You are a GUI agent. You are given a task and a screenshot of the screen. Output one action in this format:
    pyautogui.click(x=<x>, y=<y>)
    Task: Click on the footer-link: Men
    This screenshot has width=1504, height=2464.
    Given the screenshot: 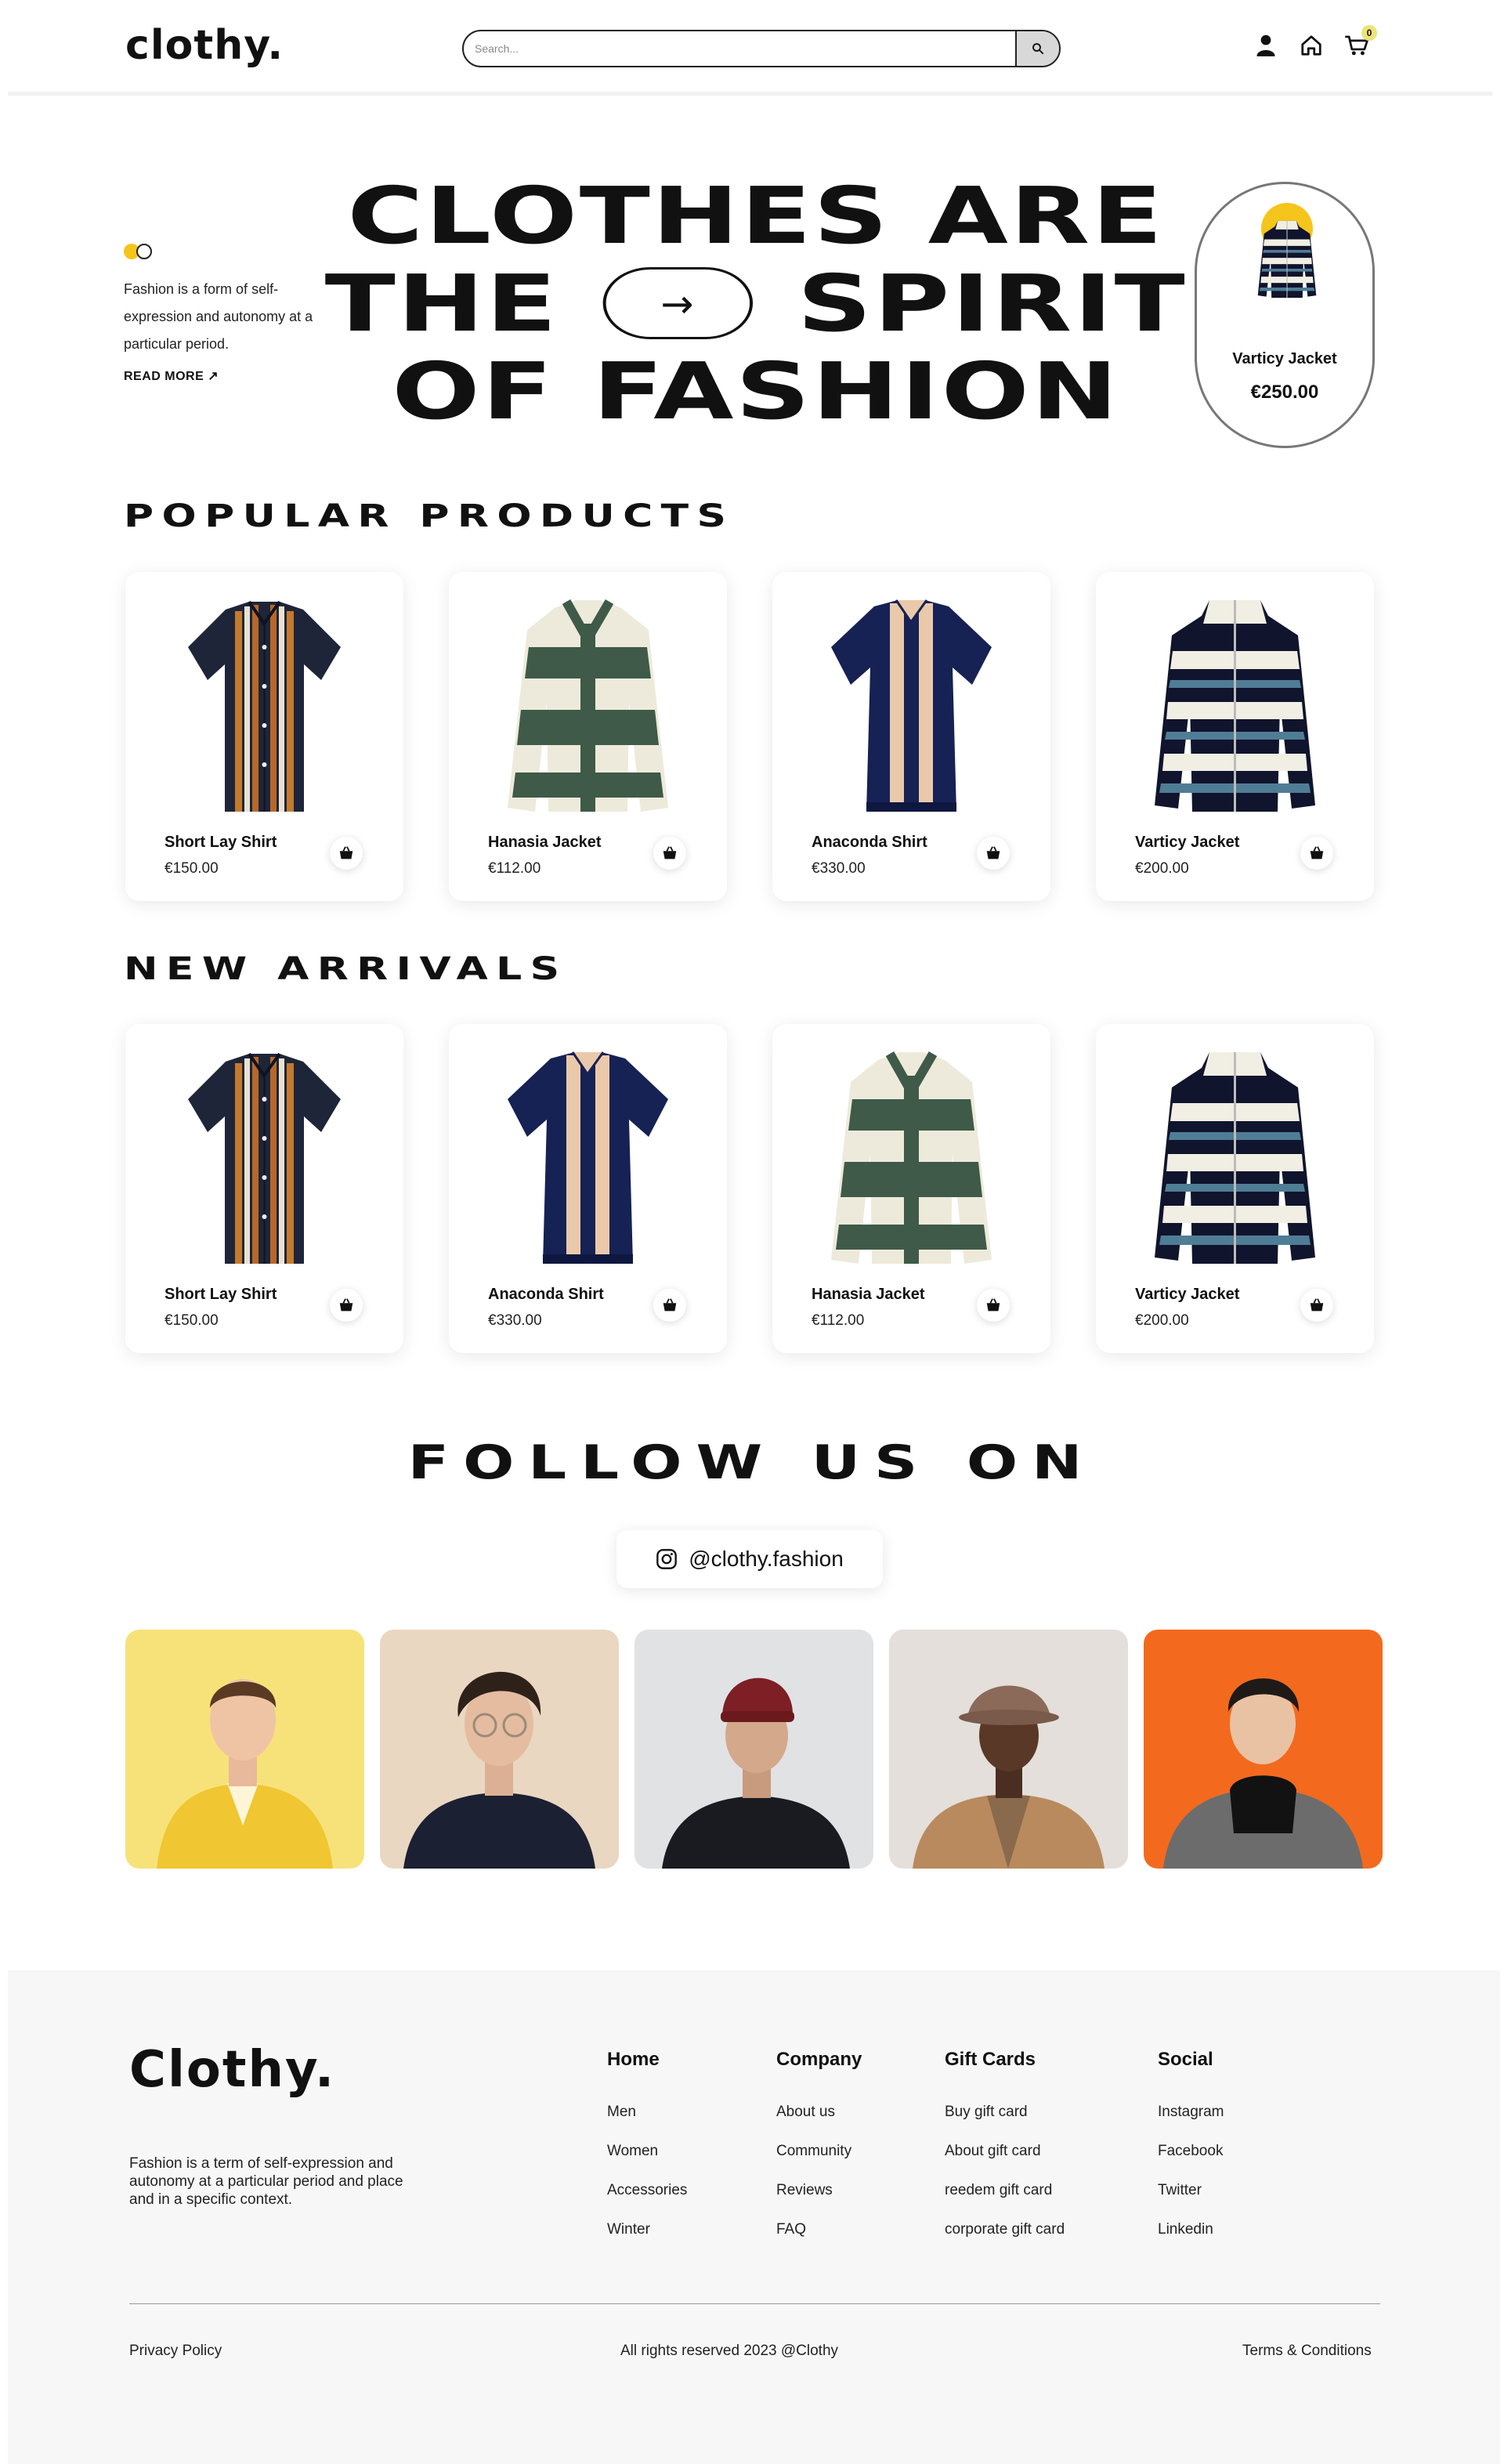 What is the action you would take?
    pyautogui.click(x=647, y=2112)
    